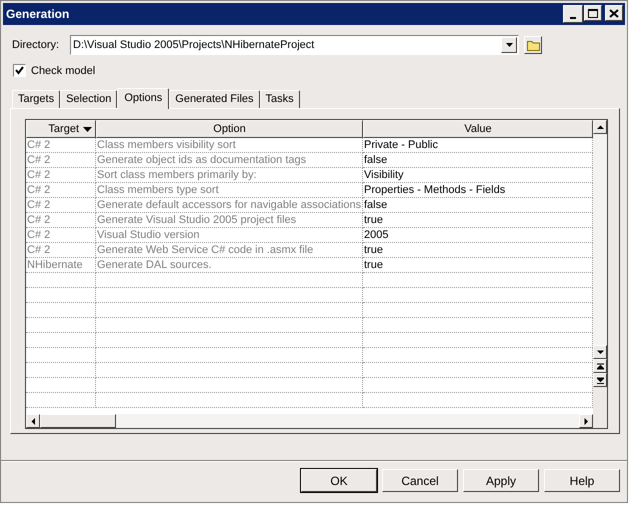 Image resolution: width=630 pixels, height=505 pixels. I want to click on table-cell: Sort class members primarily by:, so click(229, 175).